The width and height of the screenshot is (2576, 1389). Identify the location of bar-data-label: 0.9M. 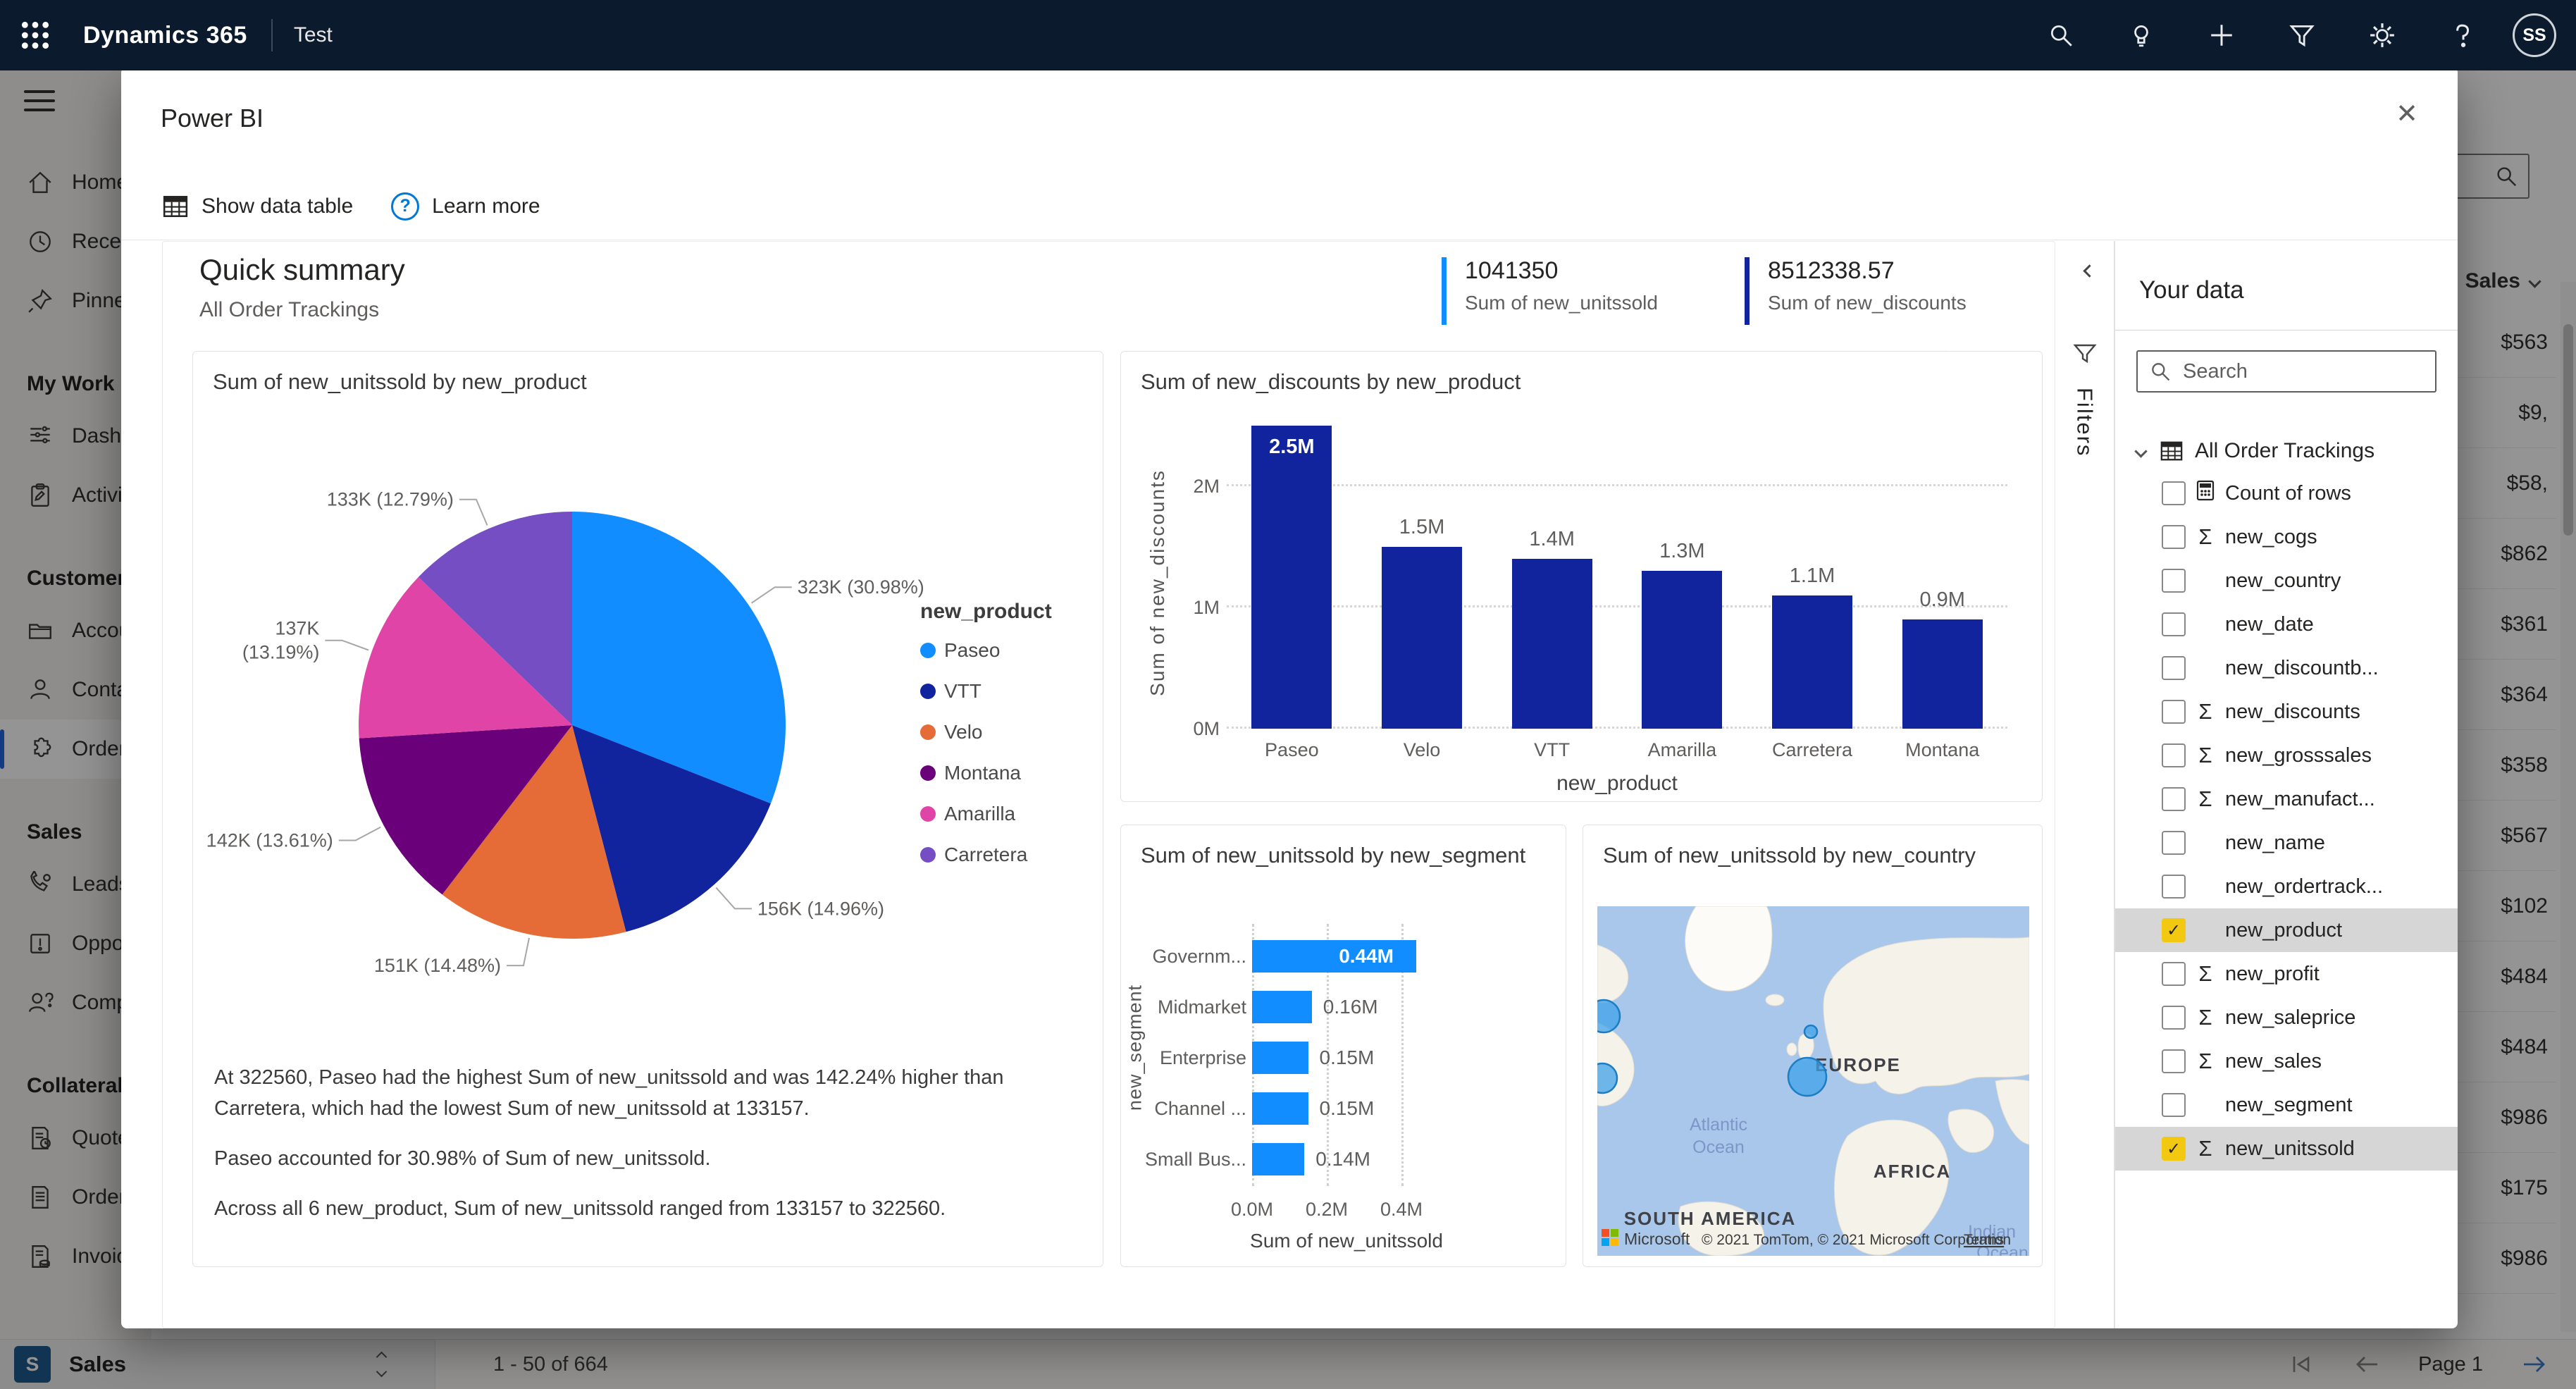
(1942, 600).